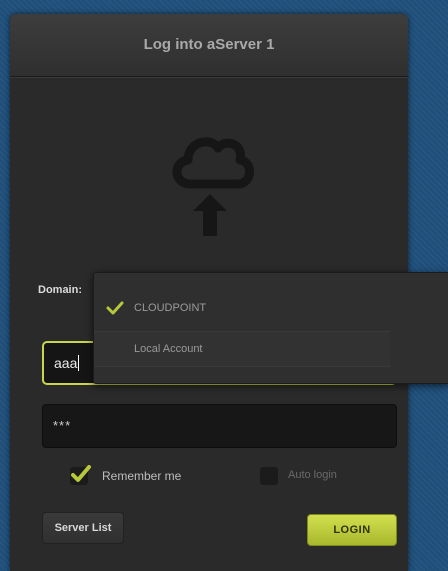 The image size is (448, 571). What do you see at coordinates (352, 530) in the screenshot?
I see `login-button: LOGIN` at bounding box center [352, 530].